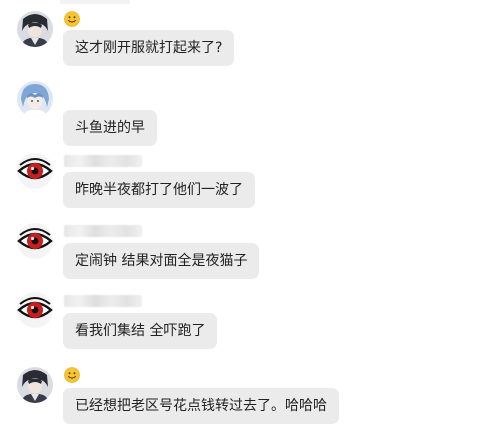 The height and width of the screenshot is (435, 500). Describe the element at coordinates (201, 406) in the screenshot. I see `message-bubble: 已经想把老区号花点钱转过去了。哈哈哈` at that location.